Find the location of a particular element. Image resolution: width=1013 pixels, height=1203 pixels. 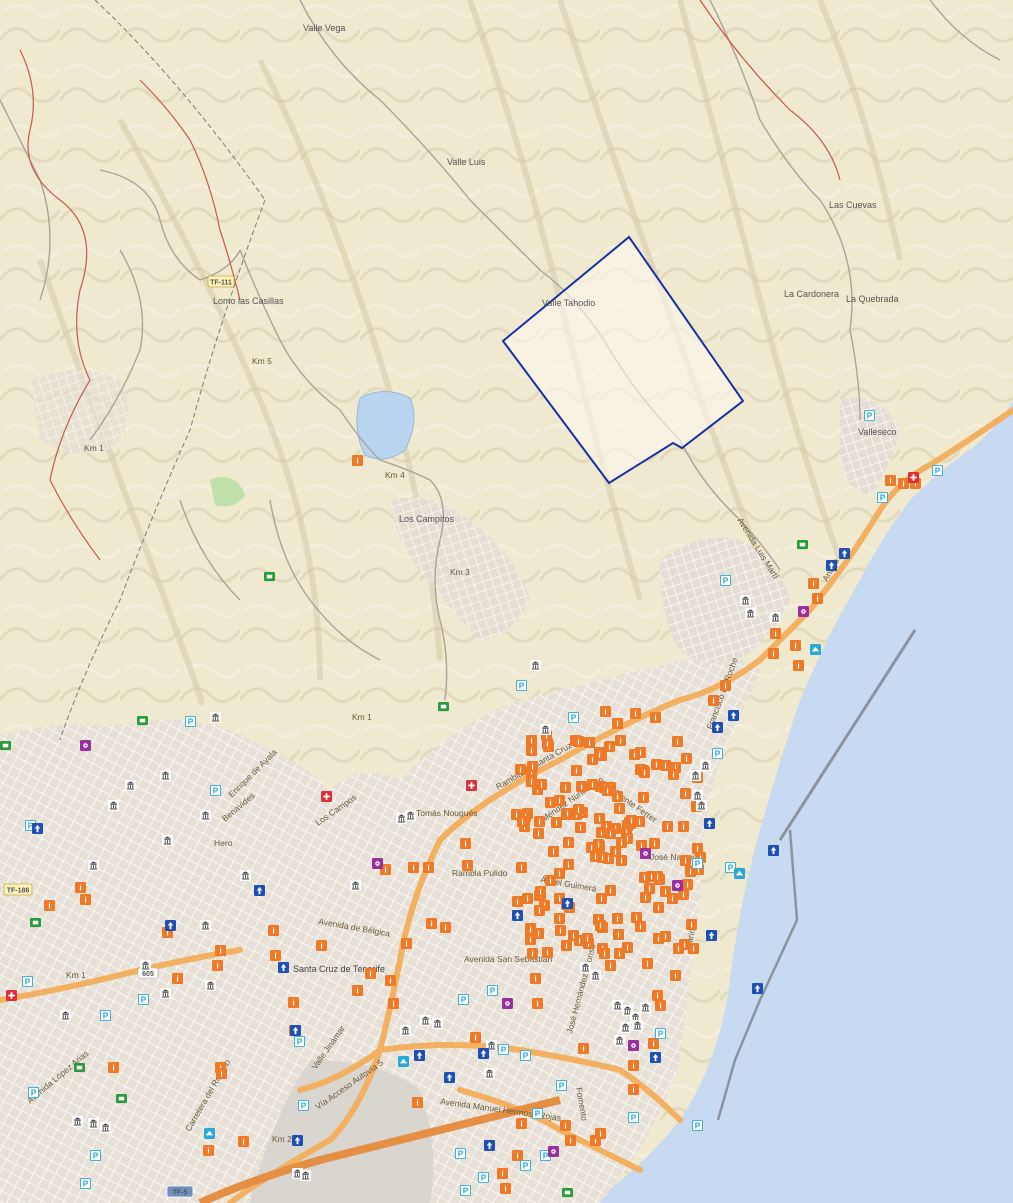

hospital-icon is located at coordinates (471, 785).